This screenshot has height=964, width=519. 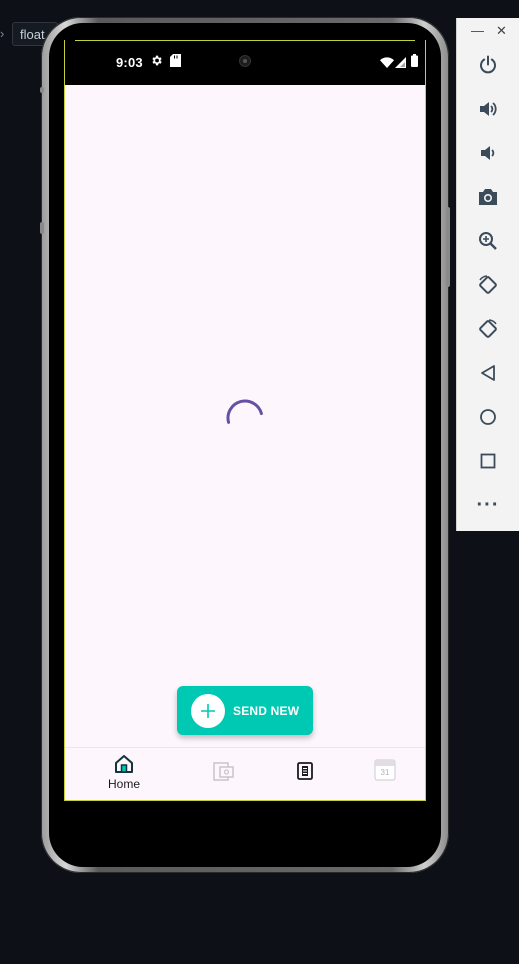 I want to click on bottom-navigation: Home 31, so click(x=245, y=773).